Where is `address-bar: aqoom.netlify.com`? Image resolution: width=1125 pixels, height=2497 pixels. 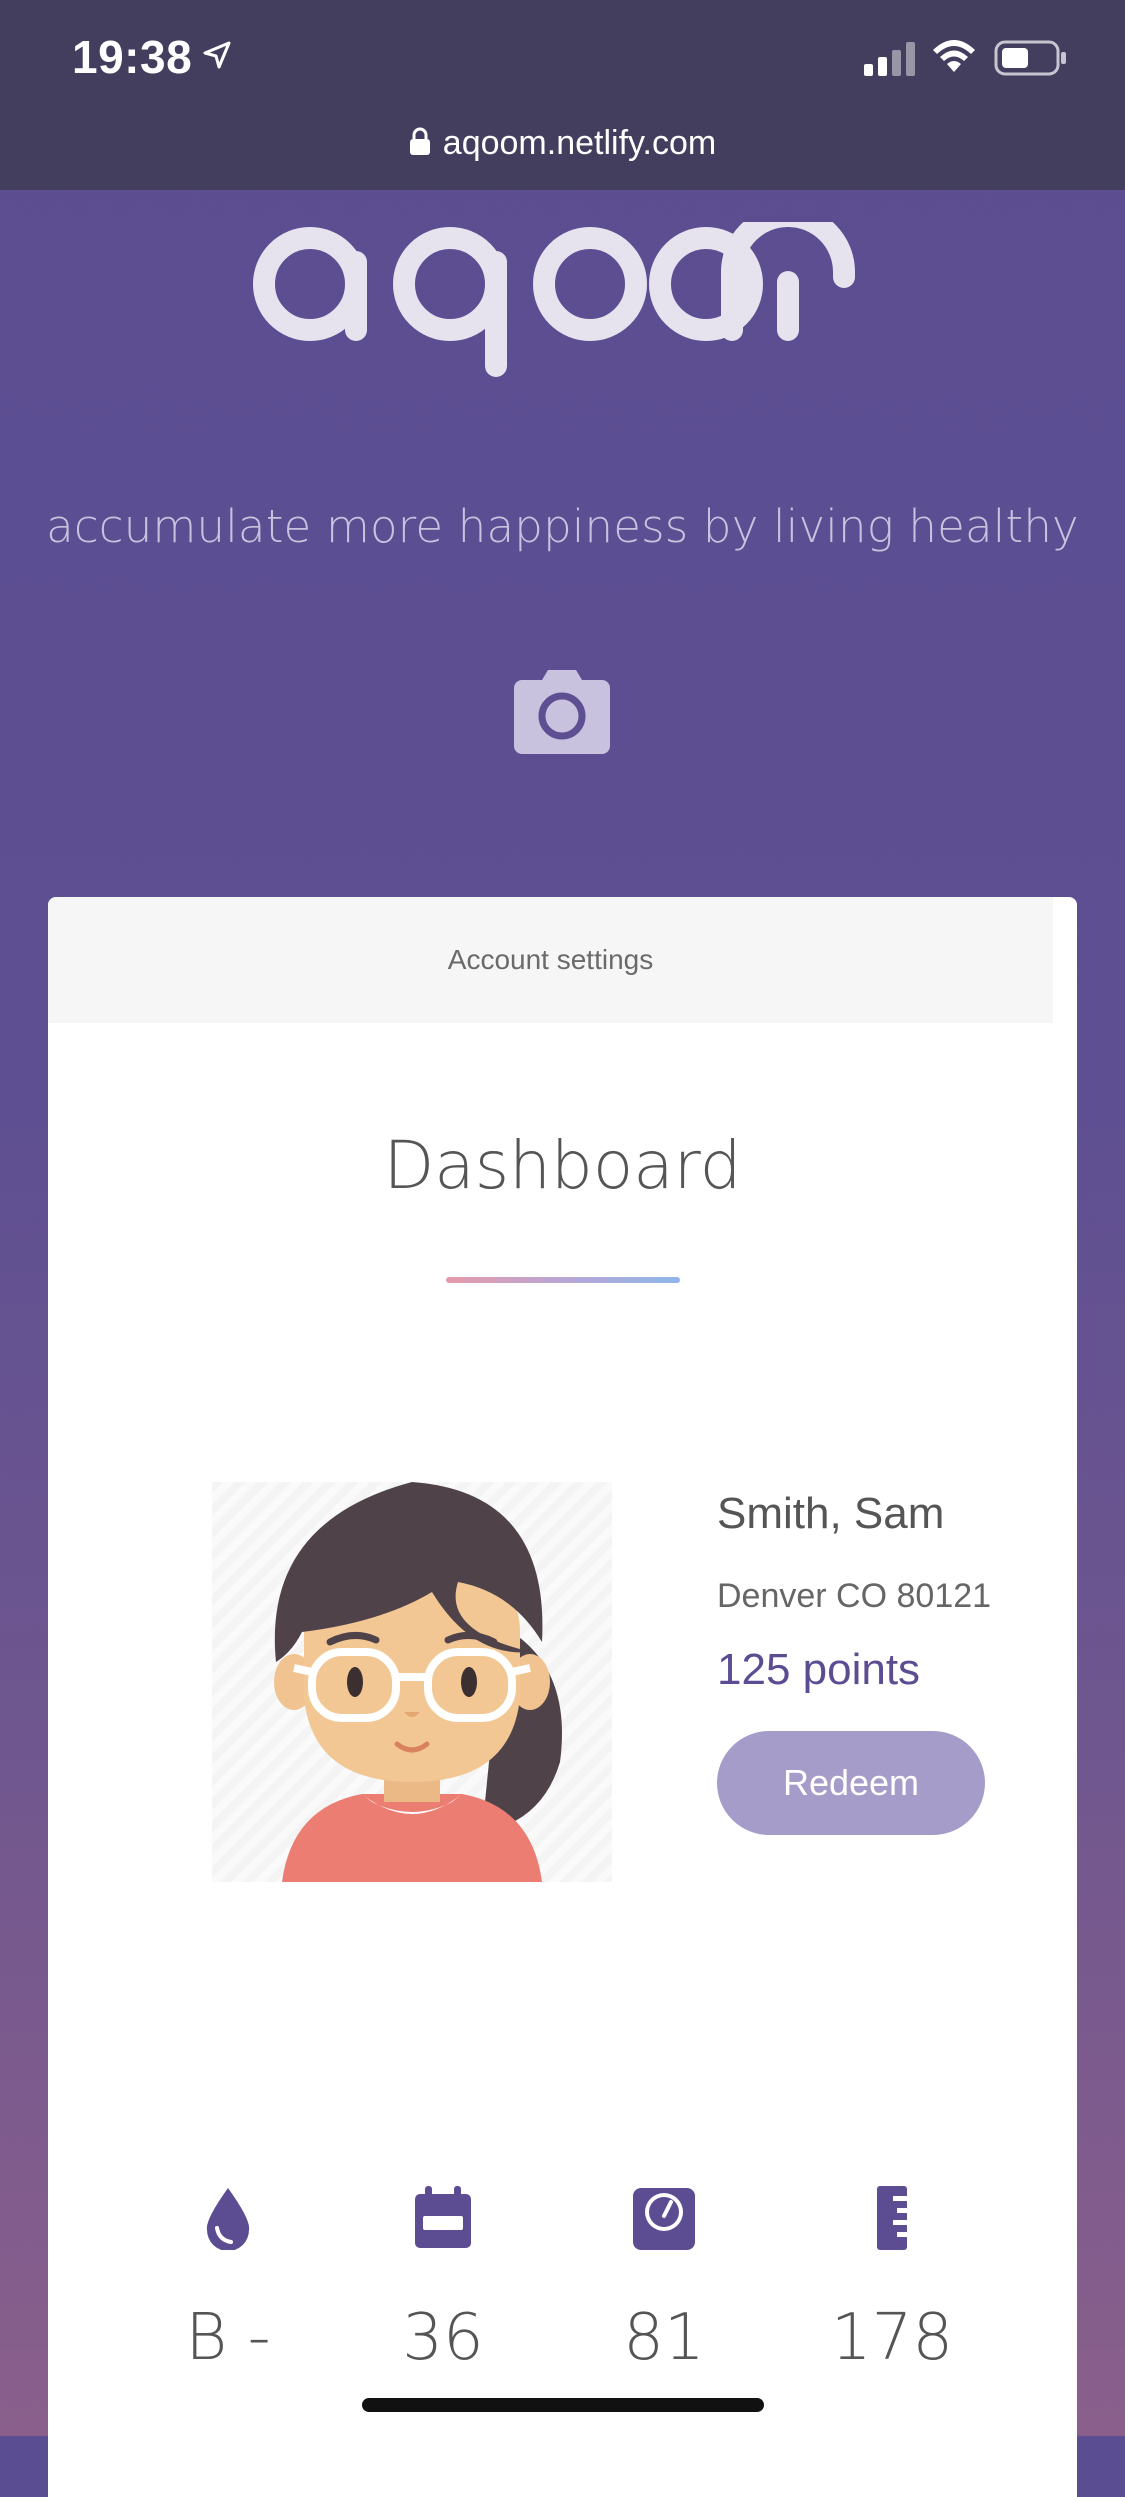 address-bar: aqoom.netlify.com is located at coordinates (562, 143).